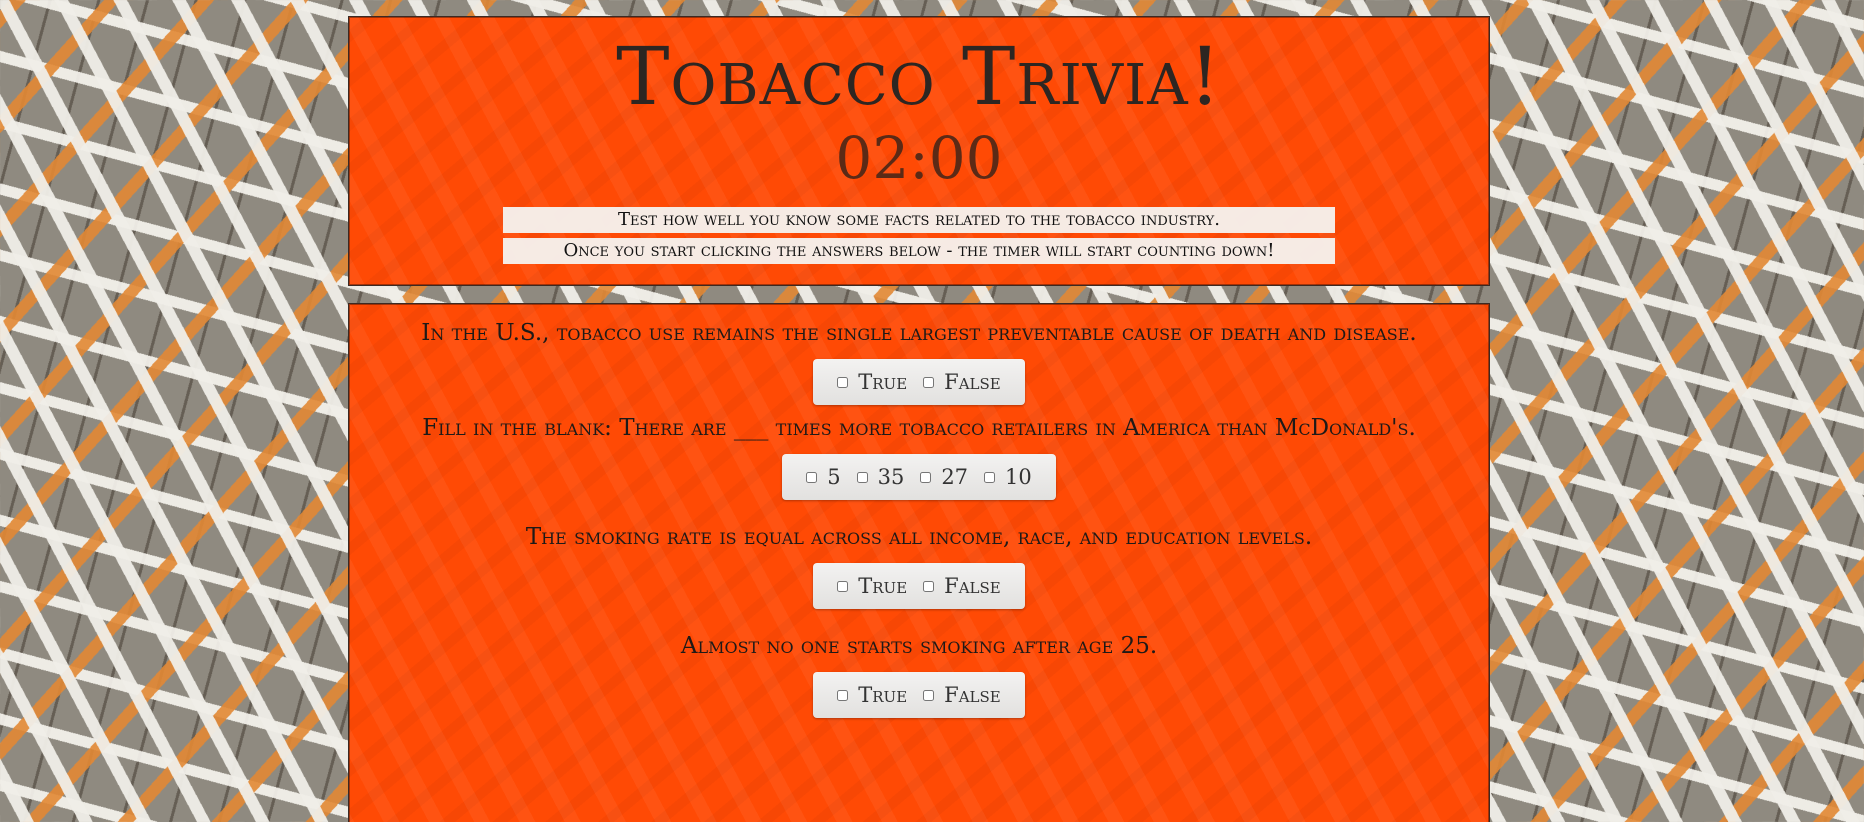  I want to click on answer-option-10: 10, so click(1008, 477).